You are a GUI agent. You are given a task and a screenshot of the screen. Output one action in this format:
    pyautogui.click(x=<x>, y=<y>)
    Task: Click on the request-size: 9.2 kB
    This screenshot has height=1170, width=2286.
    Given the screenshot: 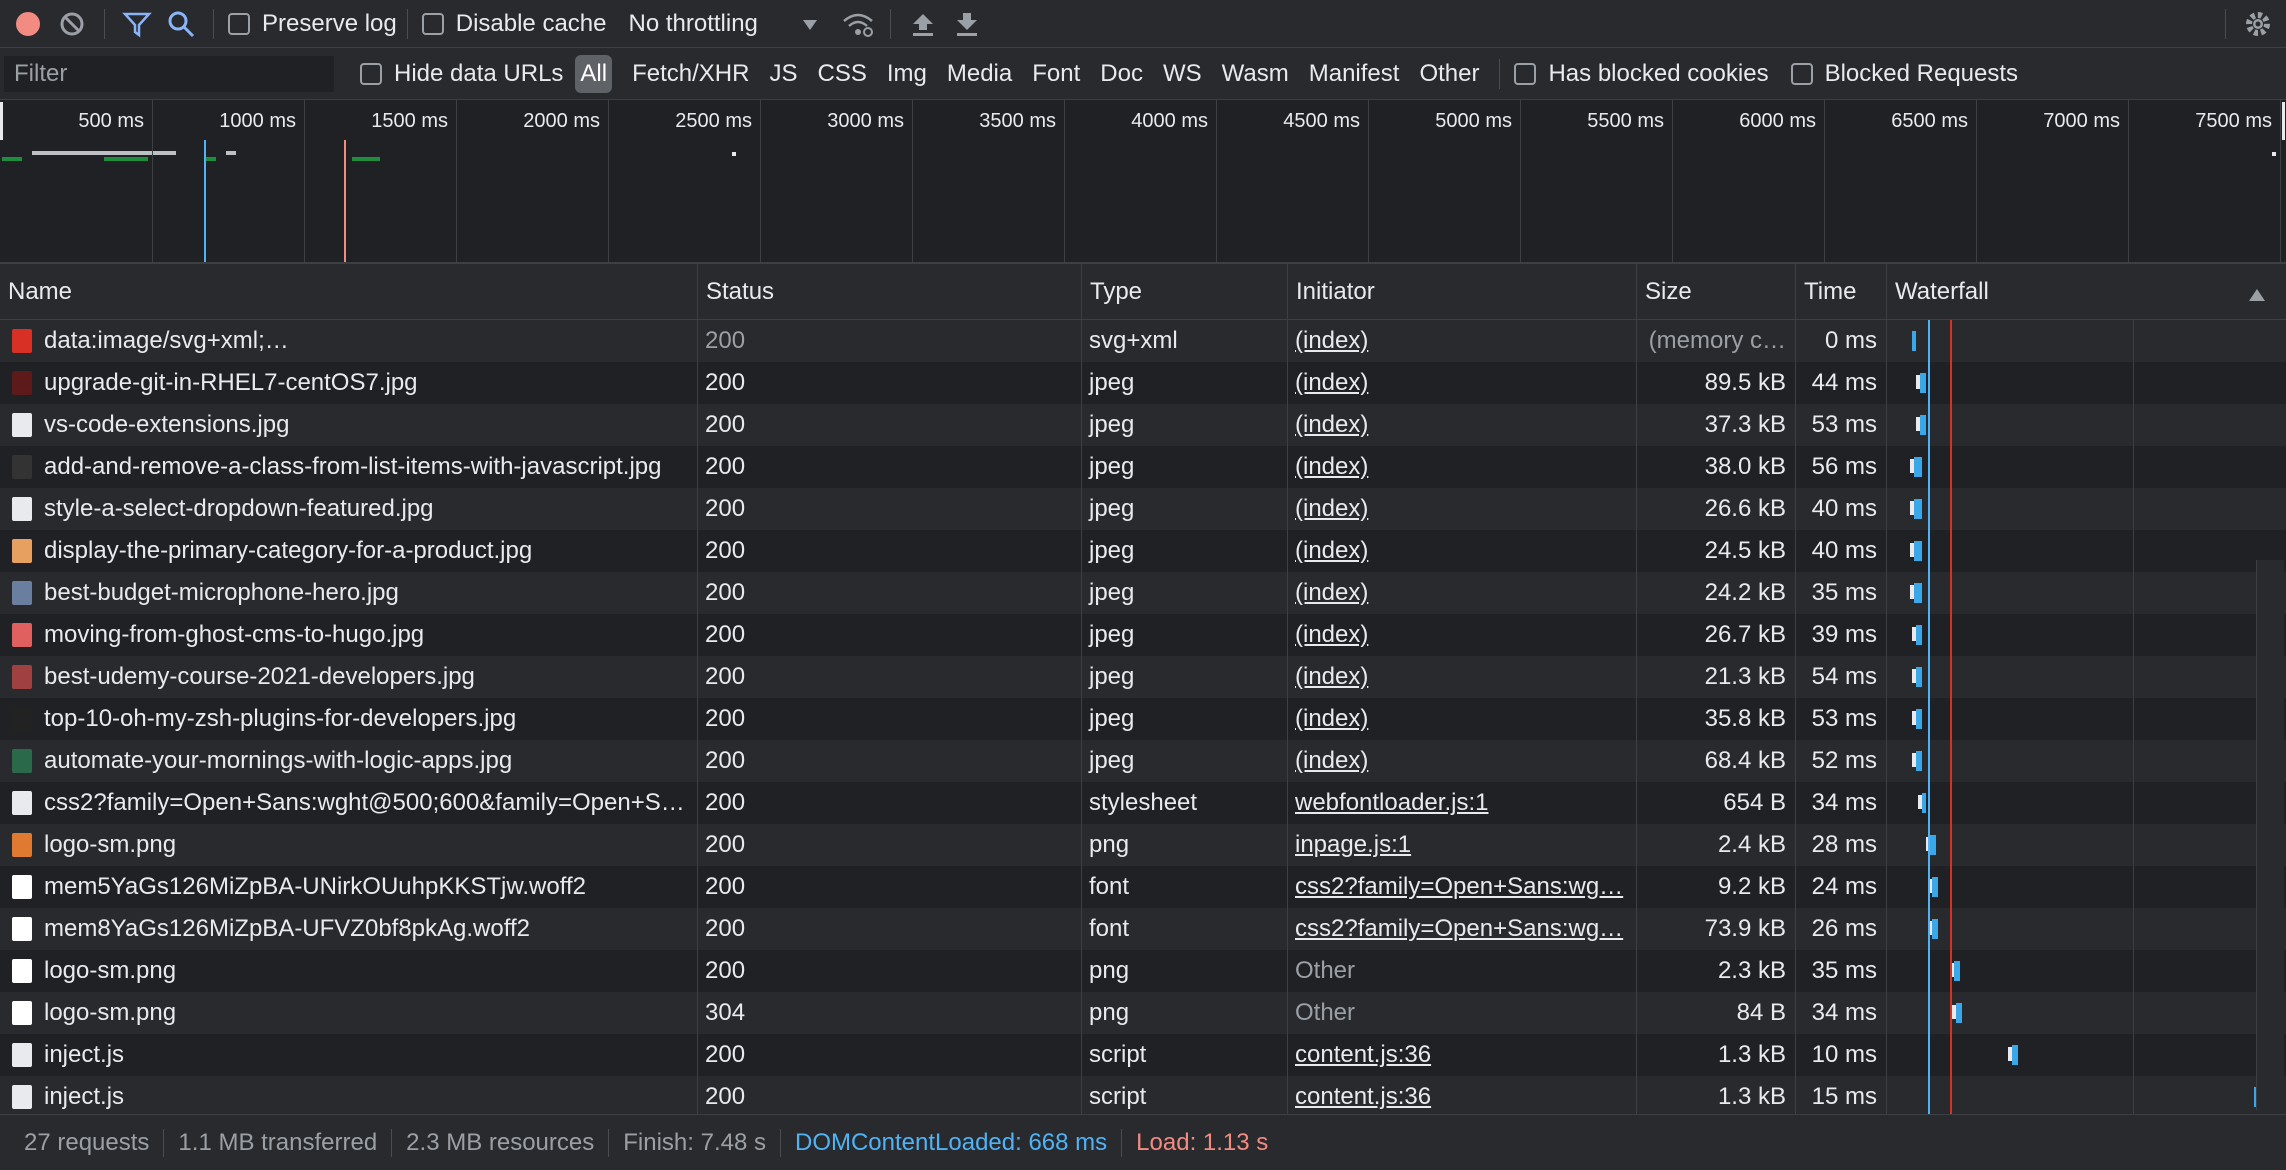 What is the action you would take?
    pyautogui.click(x=1751, y=886)
    